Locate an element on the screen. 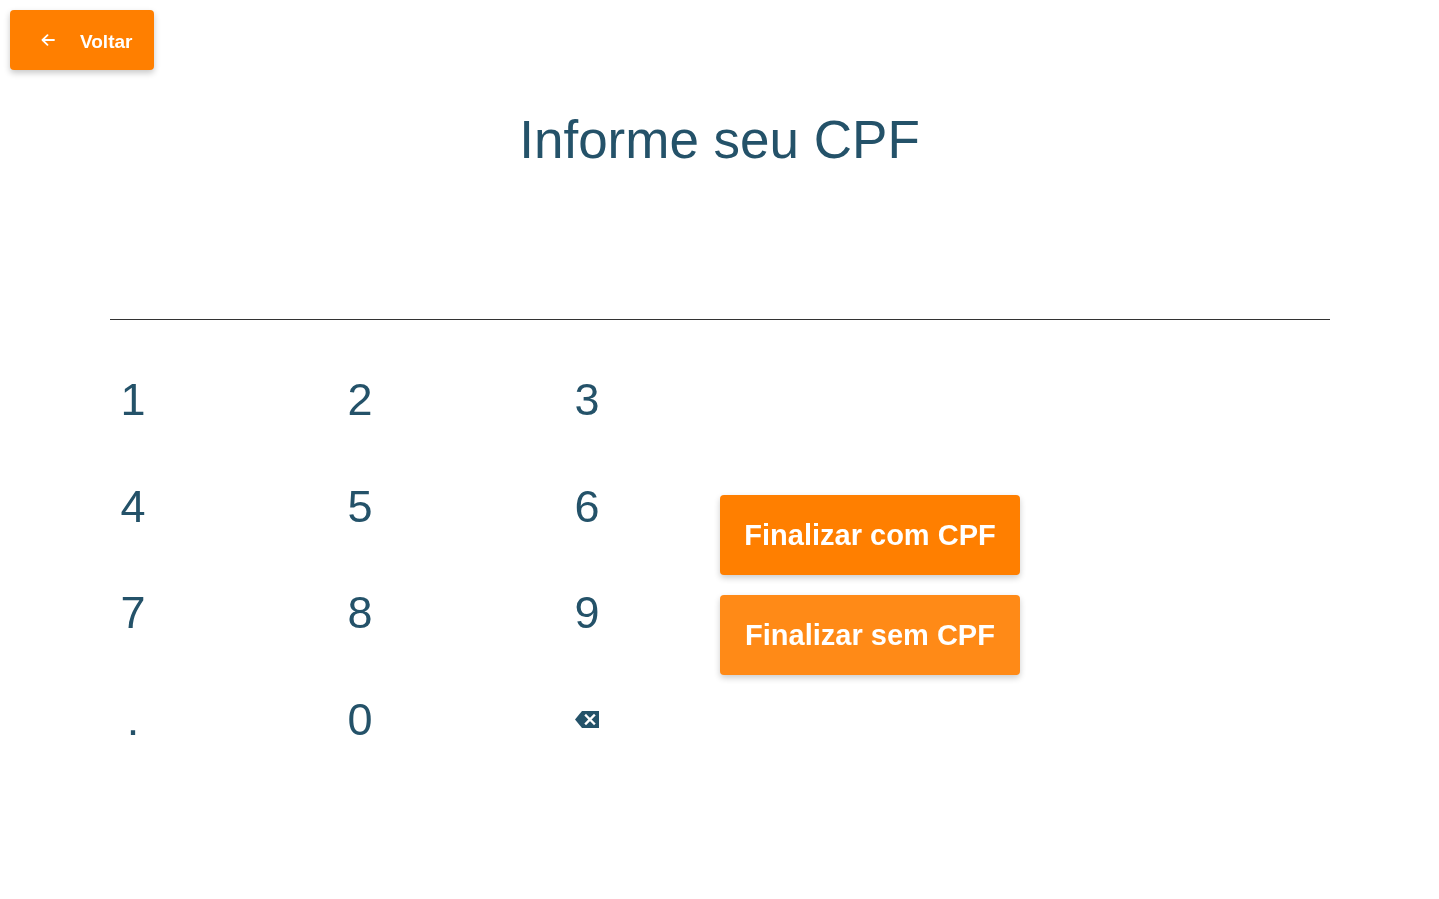 The width and height of the screenshot is (1439, 899). keypad-key: 5 is located at coordinates (360, 506).